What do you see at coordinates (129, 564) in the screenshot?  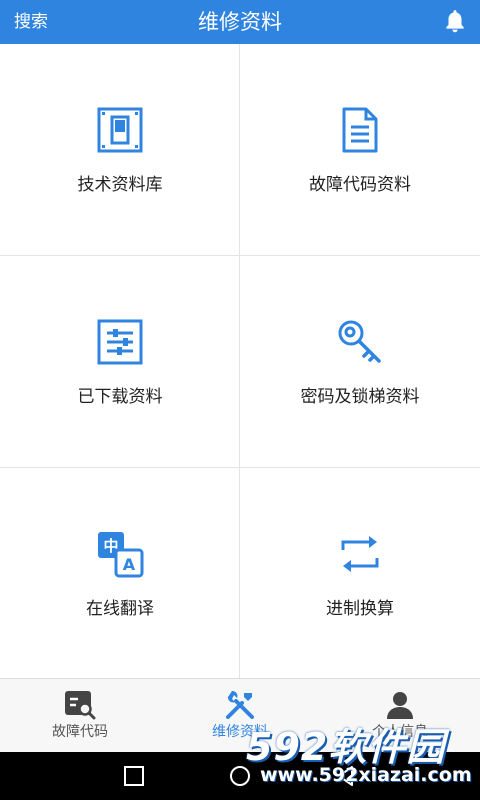 I see `svg-text: A` at bounding box center [129, 564].